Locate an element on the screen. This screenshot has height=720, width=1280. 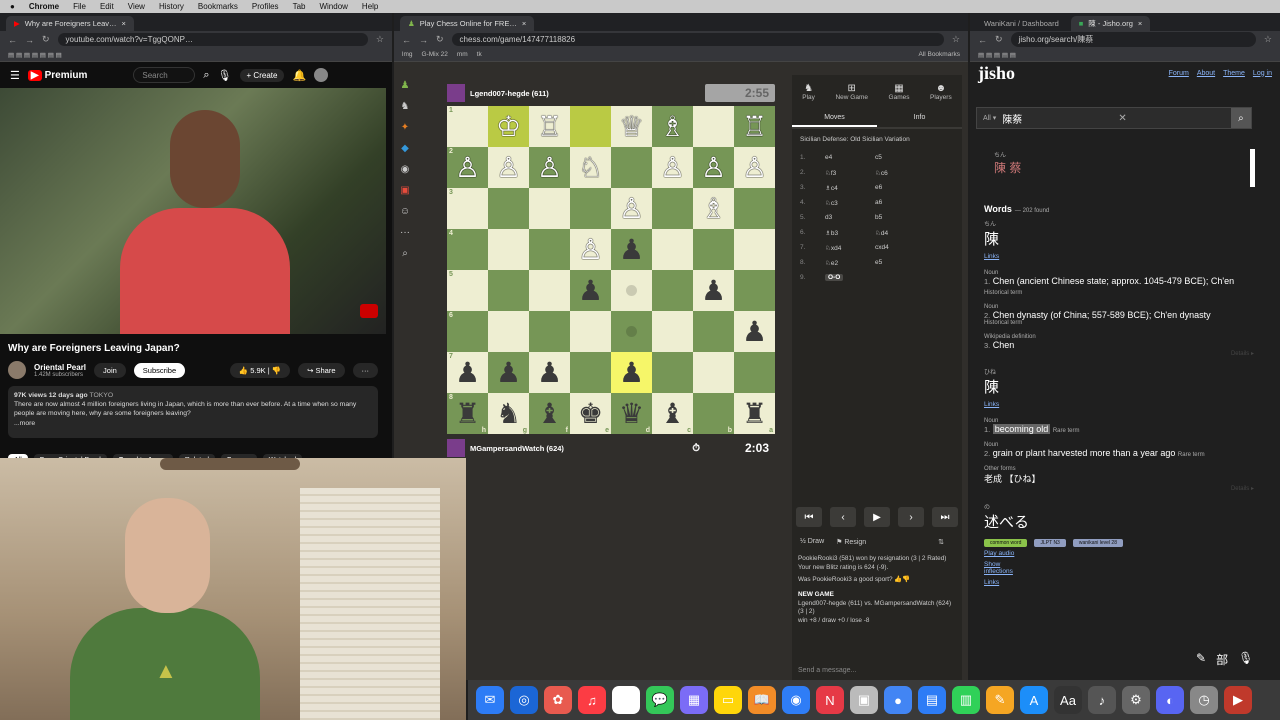
white-move: ♘c3 is located at coordinates (831, 203).